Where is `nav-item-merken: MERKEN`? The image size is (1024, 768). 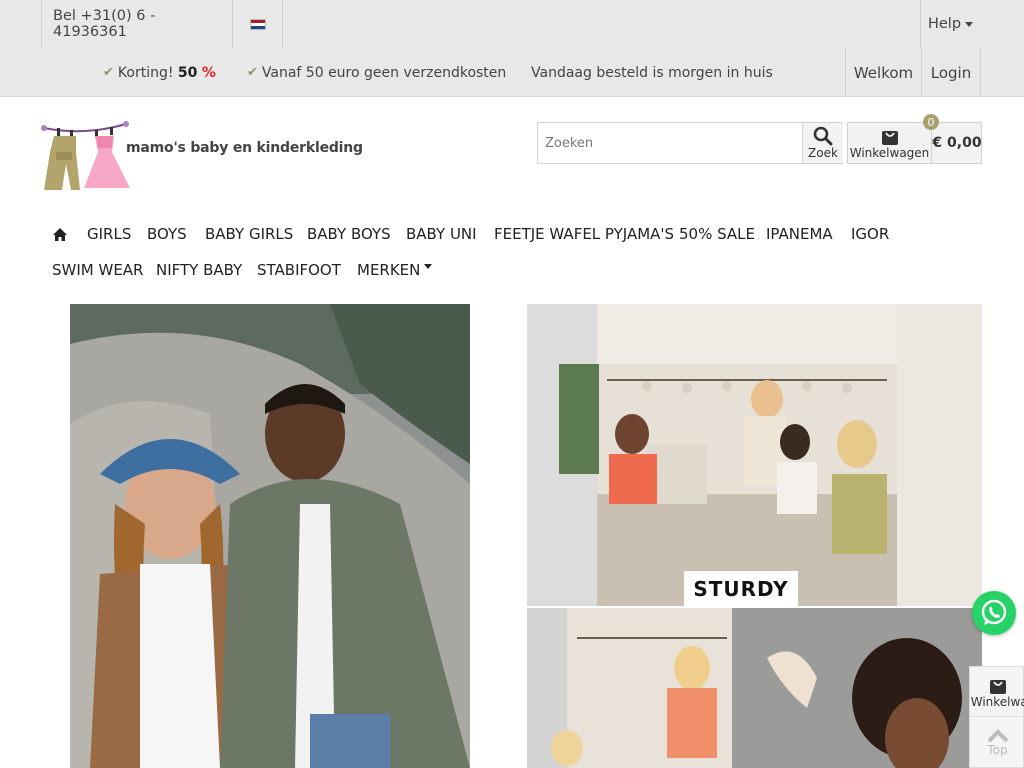 nav-item-merken: MERKEN is located at coordinates (395, 270).